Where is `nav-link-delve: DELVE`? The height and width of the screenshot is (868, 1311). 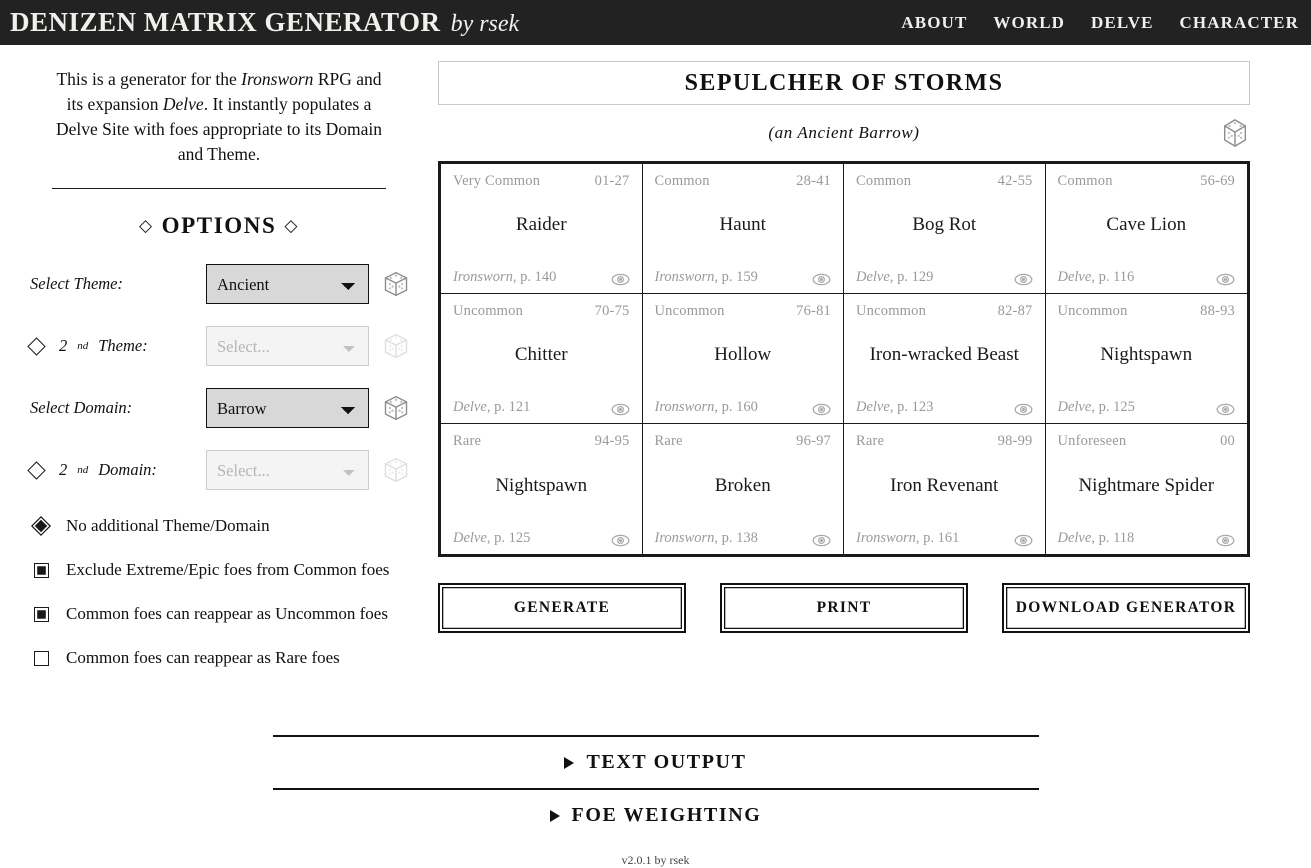 nav-link-delve: DELVE is located at coordinates (1122, 23).